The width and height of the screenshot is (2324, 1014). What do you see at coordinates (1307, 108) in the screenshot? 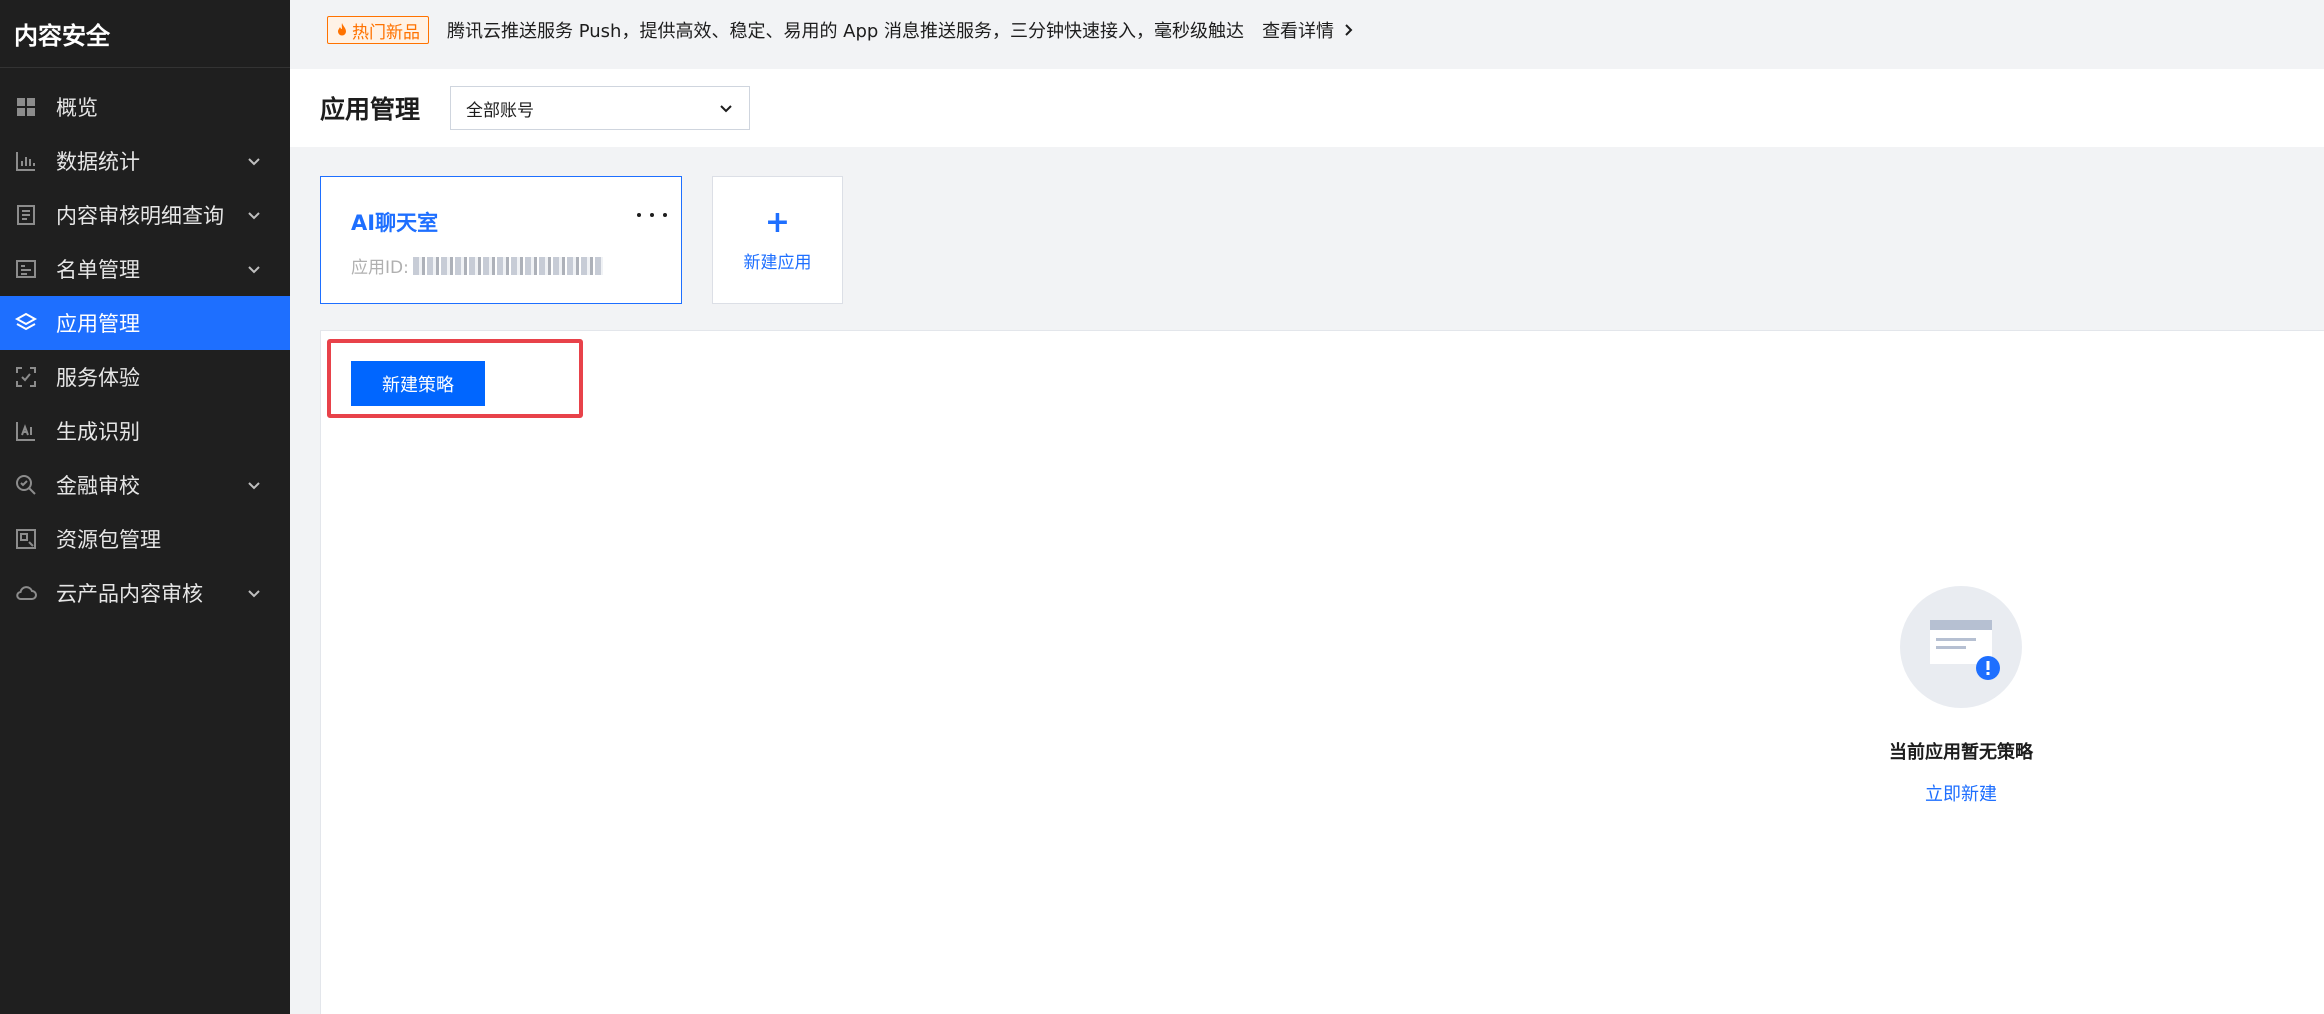
I see `page-header: 应用管理 全部账号` at bounding box center [1307, 108].